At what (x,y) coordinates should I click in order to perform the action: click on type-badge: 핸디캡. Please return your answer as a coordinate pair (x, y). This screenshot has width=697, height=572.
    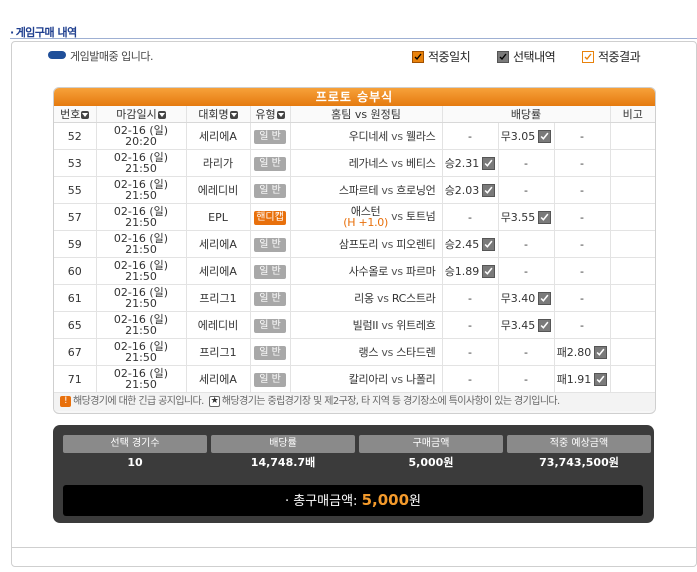
    Looking at the image, I should click on (270, 217).